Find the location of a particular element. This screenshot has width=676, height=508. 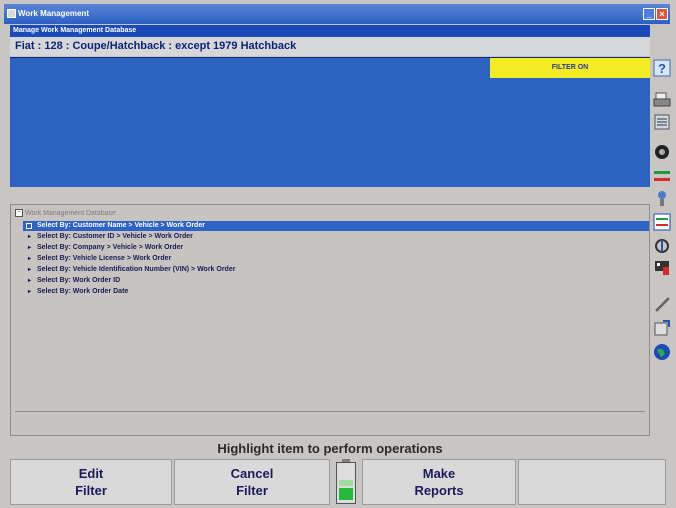

cancel-filter-label: Cancel Filter is located at coordinates (252, 482).